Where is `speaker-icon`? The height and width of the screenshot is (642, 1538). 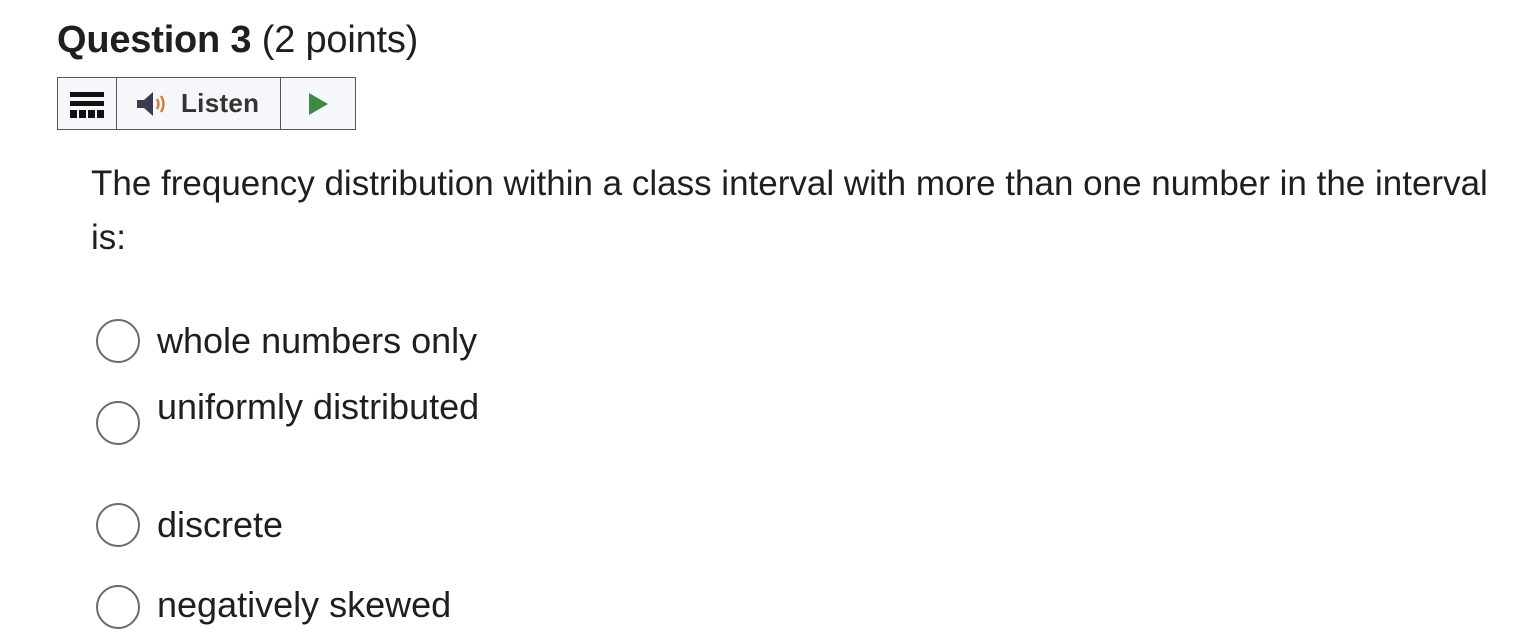 speaker-icon is located at coordinates (151, 103).